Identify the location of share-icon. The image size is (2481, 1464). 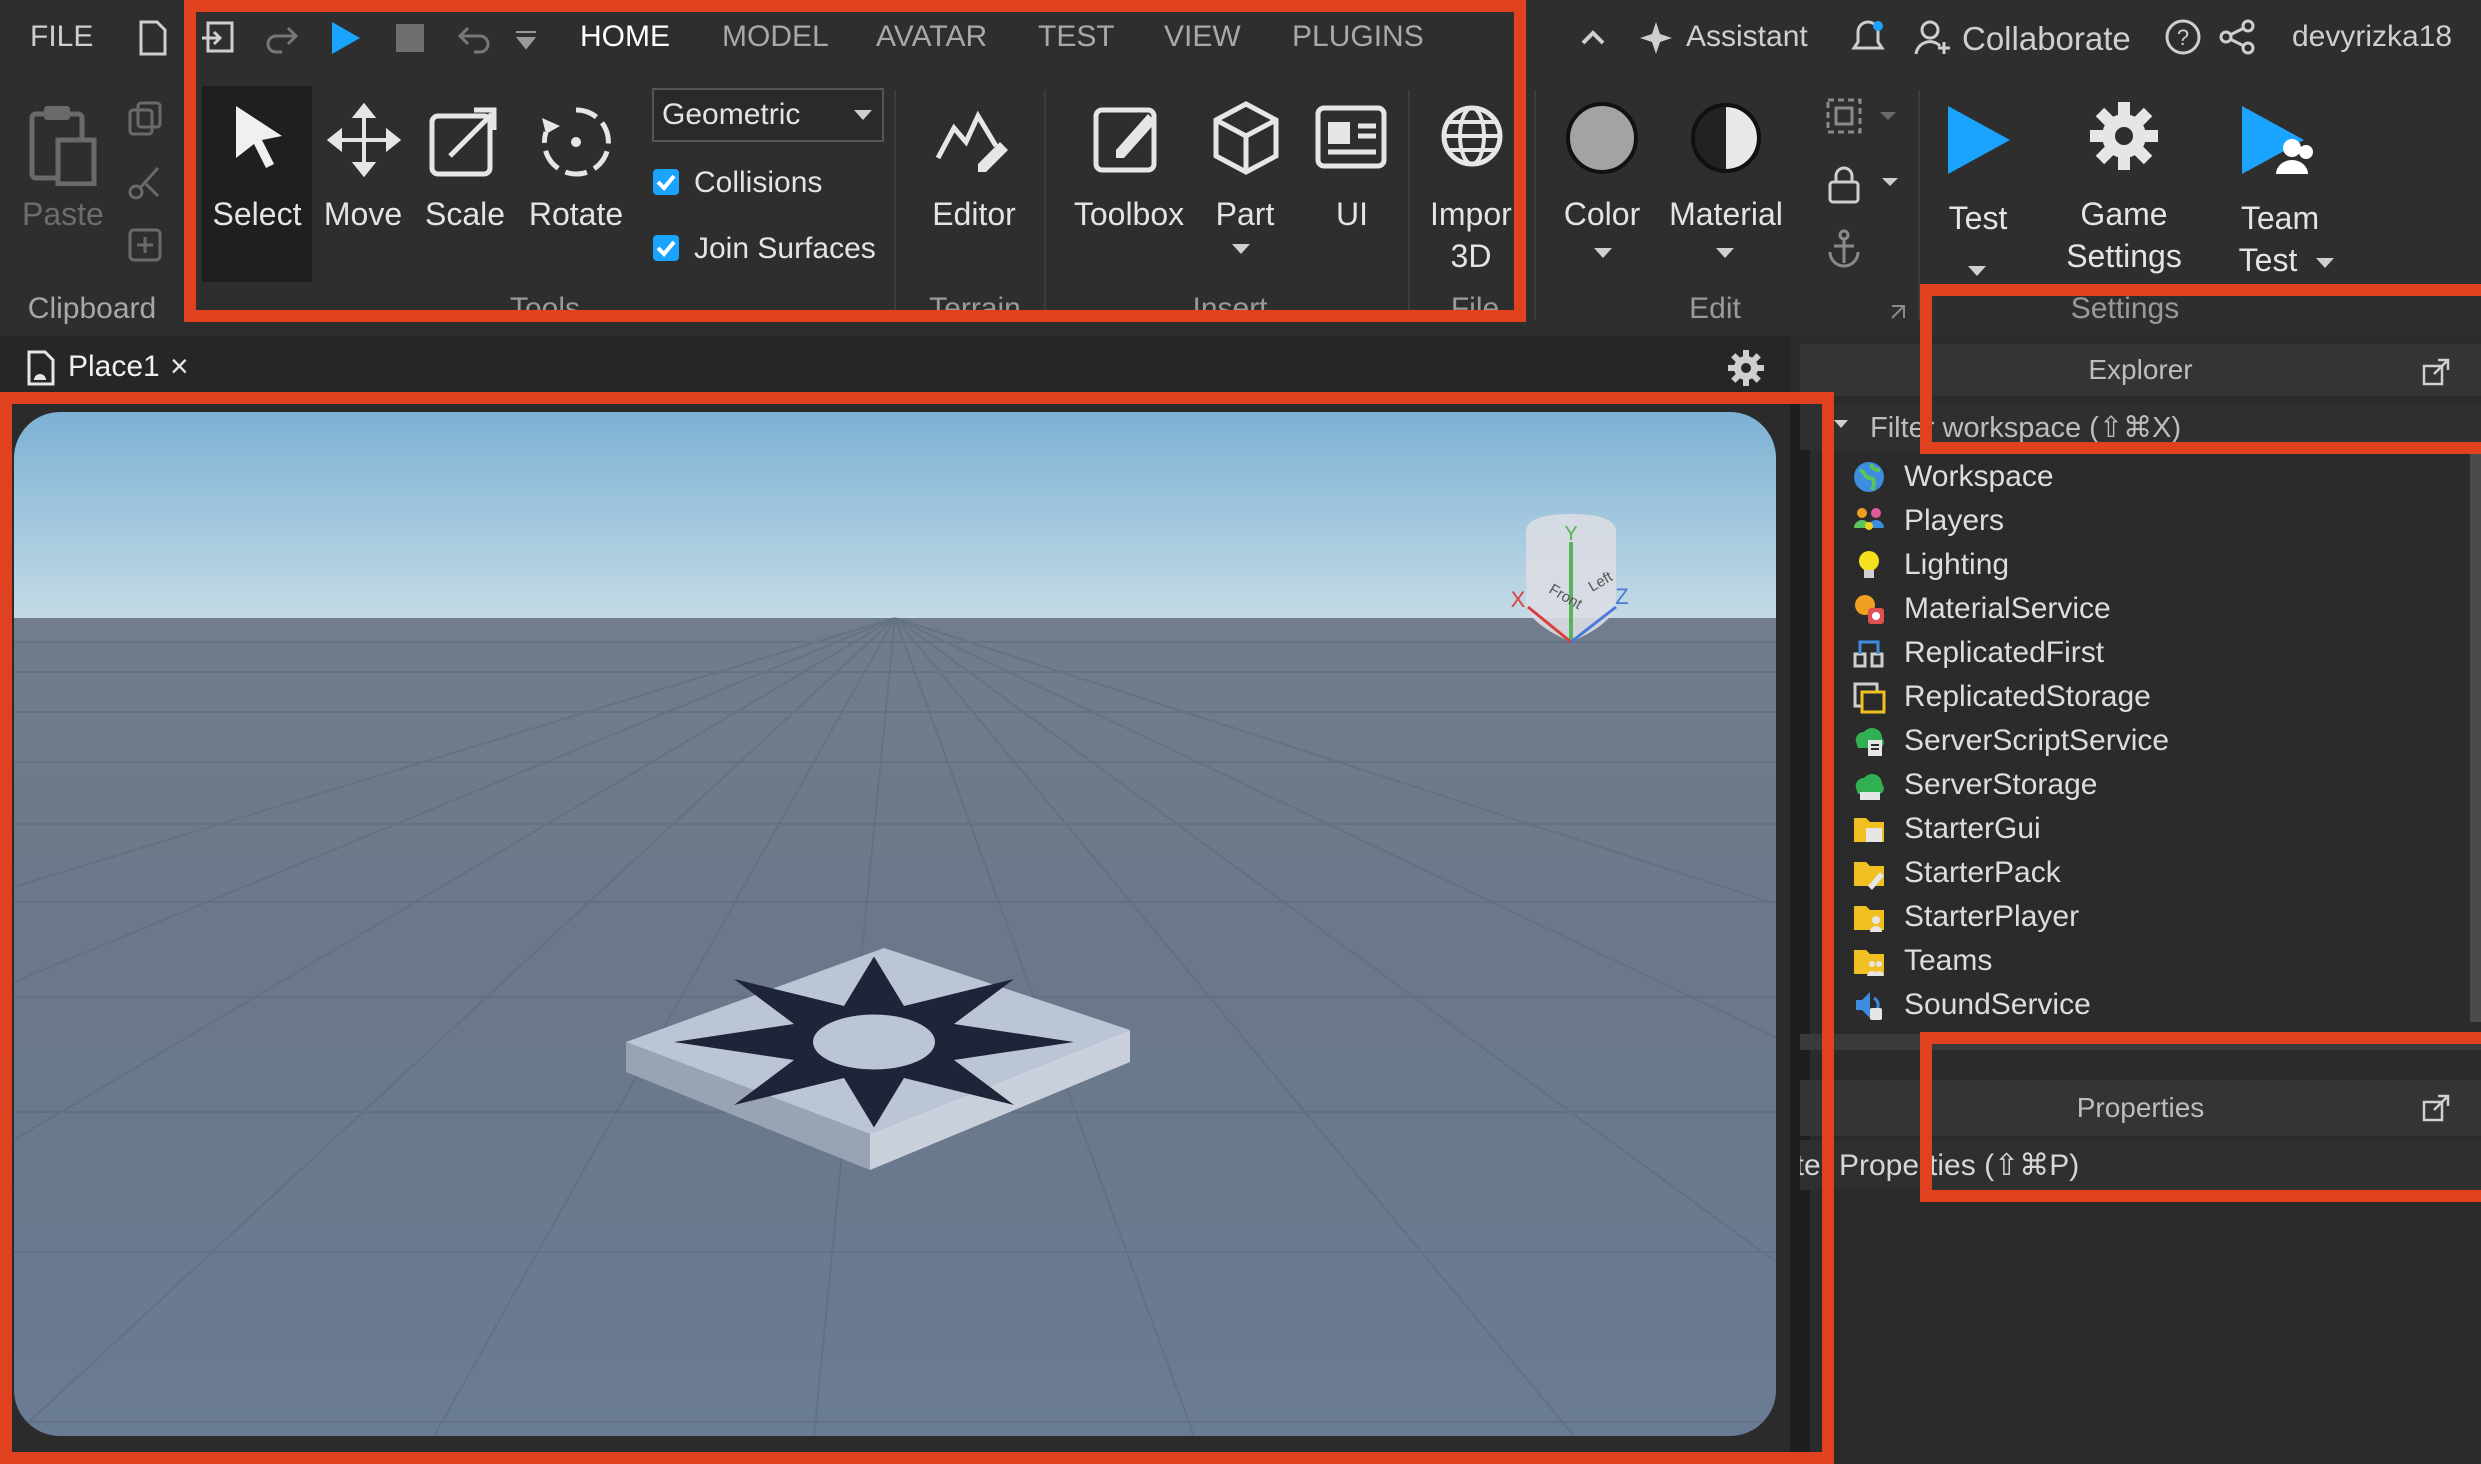
(2237, 37).